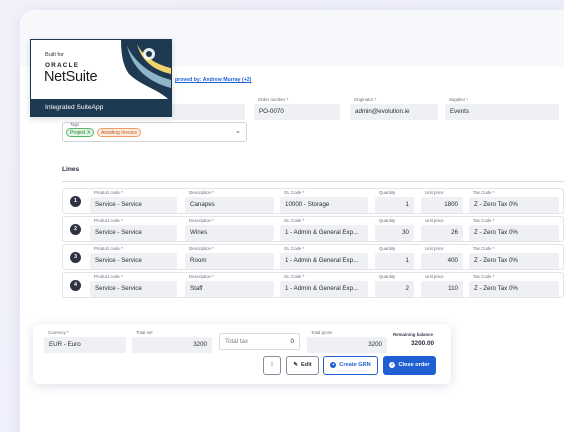 This screenshot has width=564, height=432. What do you see at coordinates (442, 205) in the screenshot?
I see `line-unit-price-value: 1800` at bounding box center [442, 205].